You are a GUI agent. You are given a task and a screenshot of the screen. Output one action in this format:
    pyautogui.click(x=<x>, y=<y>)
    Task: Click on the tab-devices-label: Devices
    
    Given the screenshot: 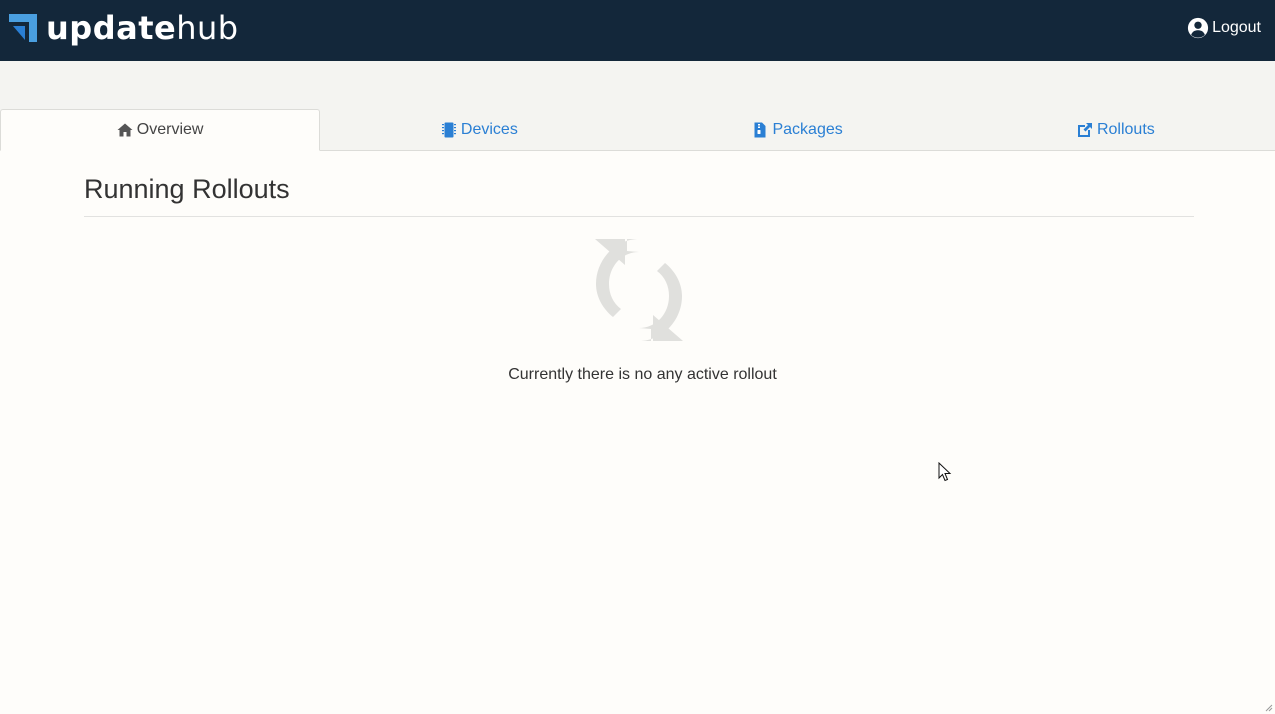 What is the action you would take?
    pyautogui.click(x=489, y=129)
    